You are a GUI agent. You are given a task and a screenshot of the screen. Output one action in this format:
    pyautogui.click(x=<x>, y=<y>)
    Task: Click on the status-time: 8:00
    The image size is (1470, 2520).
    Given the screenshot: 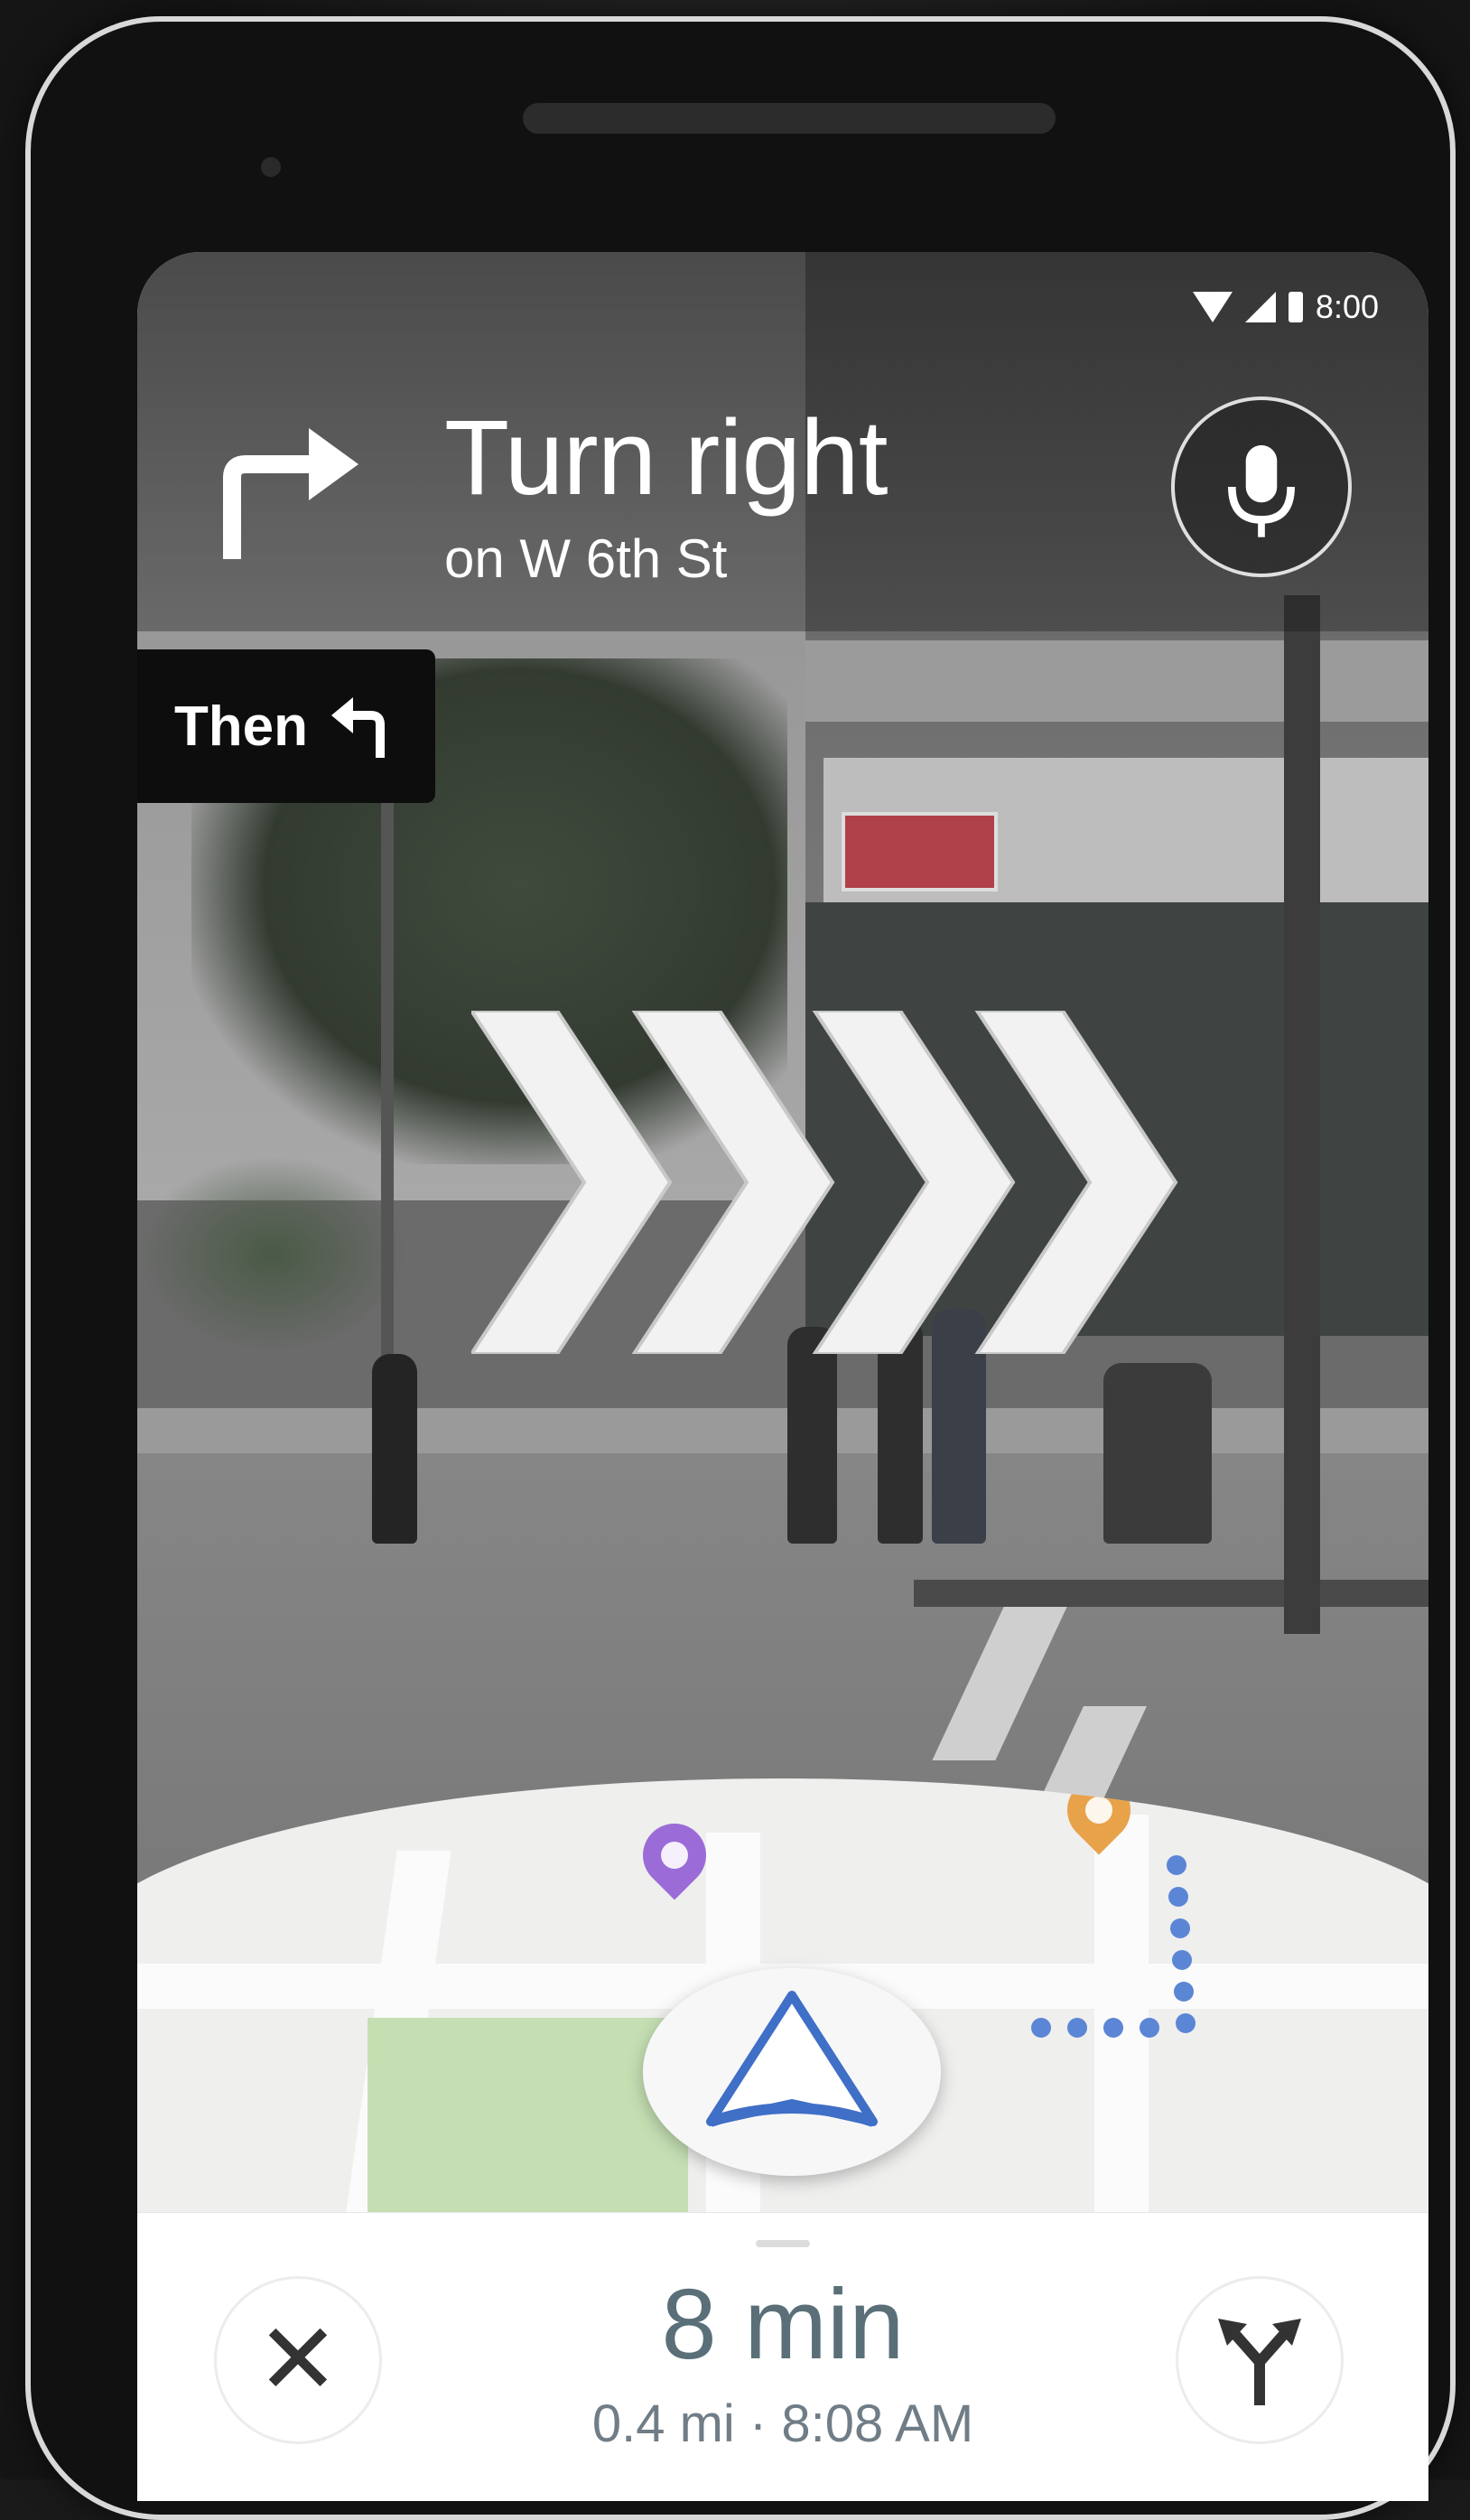 What is the action you would take?
    pyautogui.click(x=1347, y=306)
    